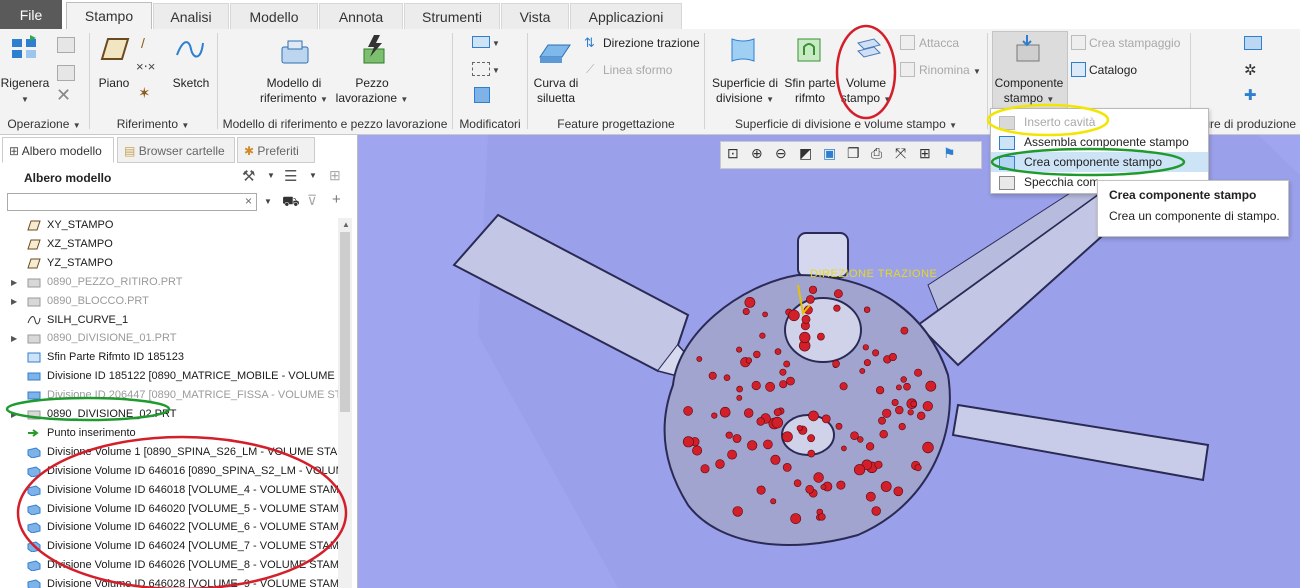  What do you see at coordinates (153, 125) in the screenshot?
I see `group-riferimento: Riferimento ▼` at bounding box center [153, 125].